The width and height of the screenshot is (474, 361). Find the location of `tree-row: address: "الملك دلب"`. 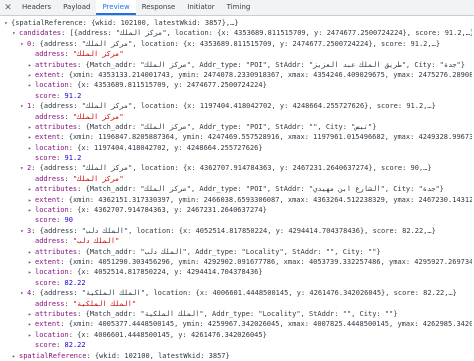

tree-row: address: "الملك دلب" is located at coordinates (77, 241).